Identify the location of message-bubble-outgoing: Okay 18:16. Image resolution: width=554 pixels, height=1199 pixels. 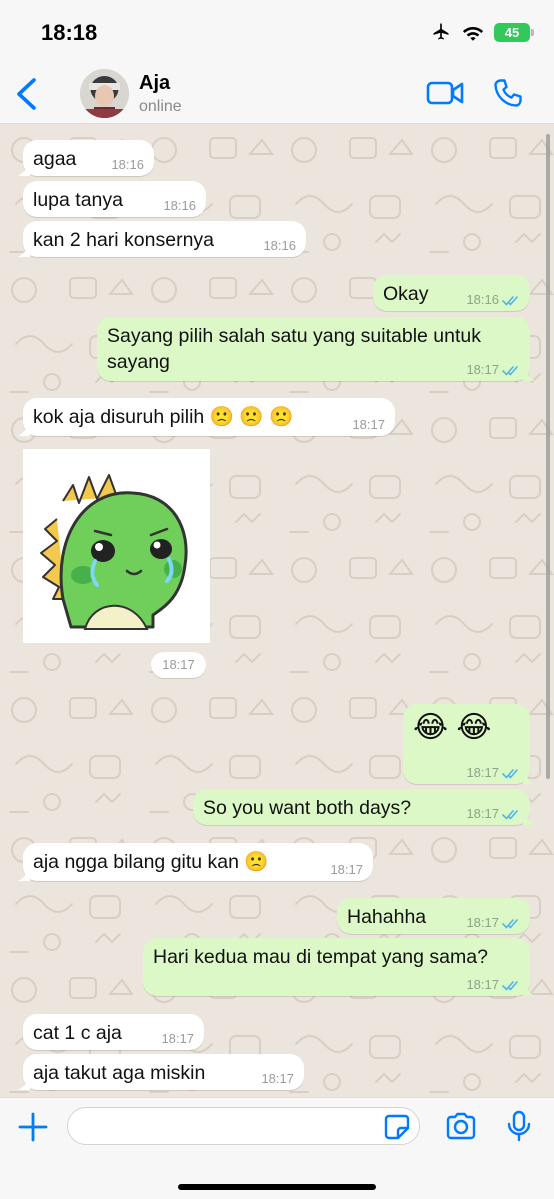
(451, 293).